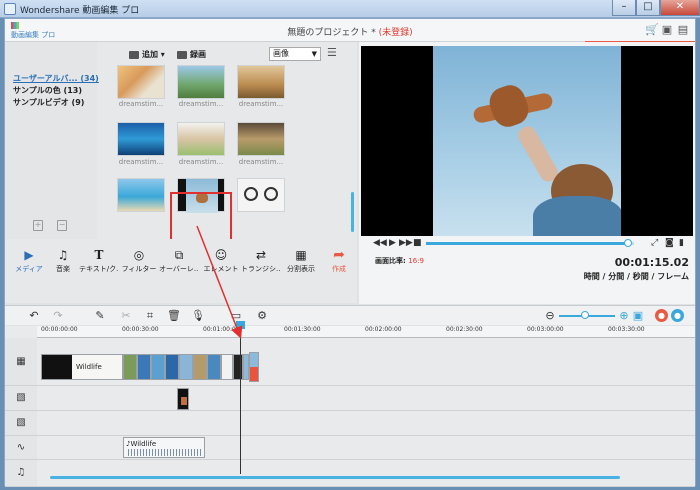 The image size is (700, 490). I want to click on timecode-units: 時間 / 分間 / 秒間 / フレーム, so click(636, 276).